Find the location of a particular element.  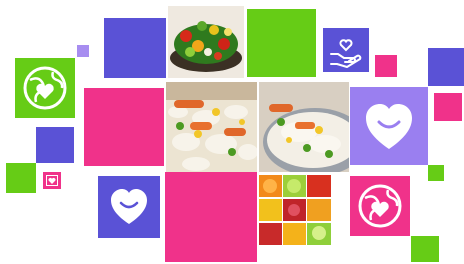

heart-icon is located at coordinates (52, 180).